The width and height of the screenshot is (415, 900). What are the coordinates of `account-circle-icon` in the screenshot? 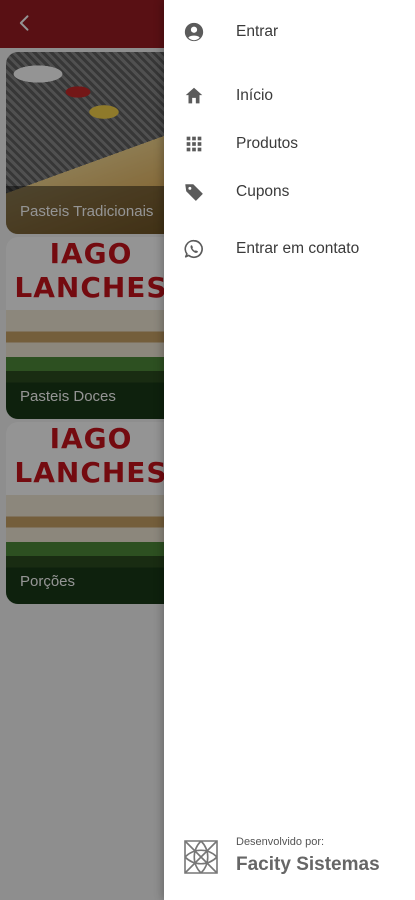 It's located at (194, 32).